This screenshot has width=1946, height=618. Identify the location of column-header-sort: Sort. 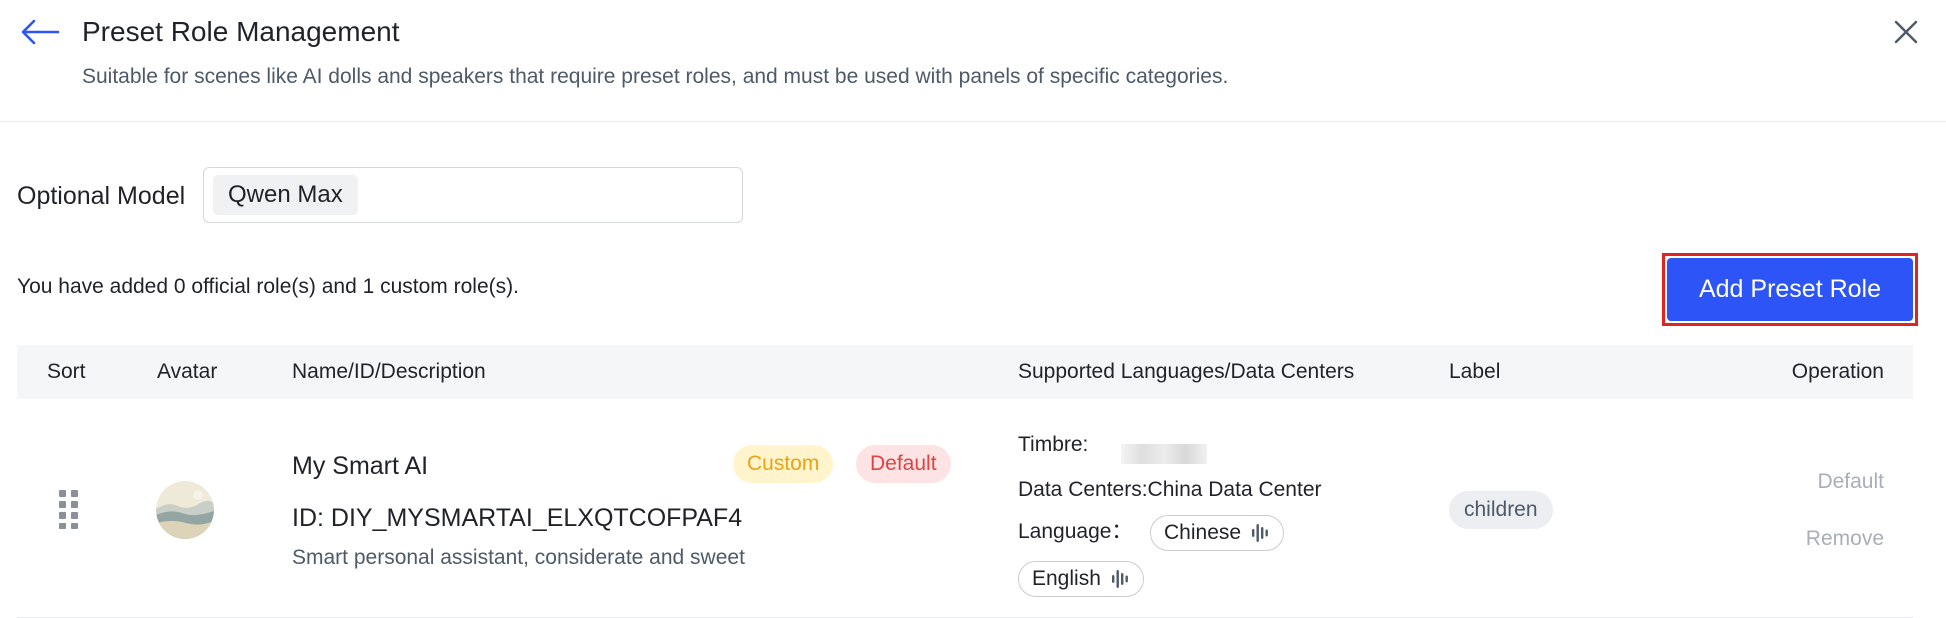
(66, 371).